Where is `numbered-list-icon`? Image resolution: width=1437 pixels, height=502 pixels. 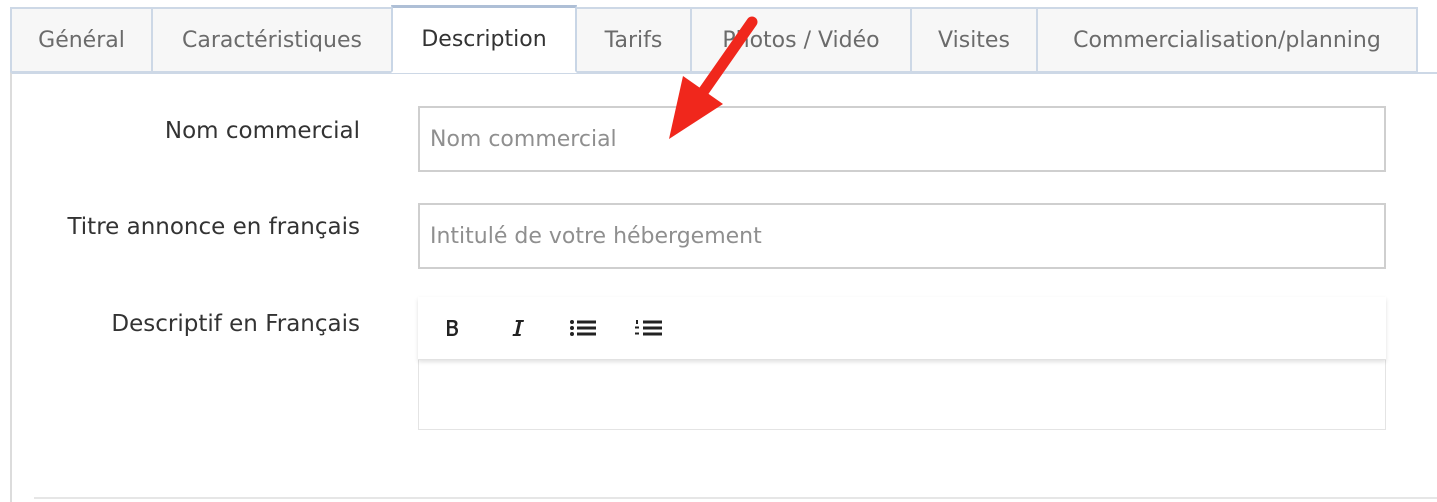 numbered-list-icon is located at coordinates (648, 328).